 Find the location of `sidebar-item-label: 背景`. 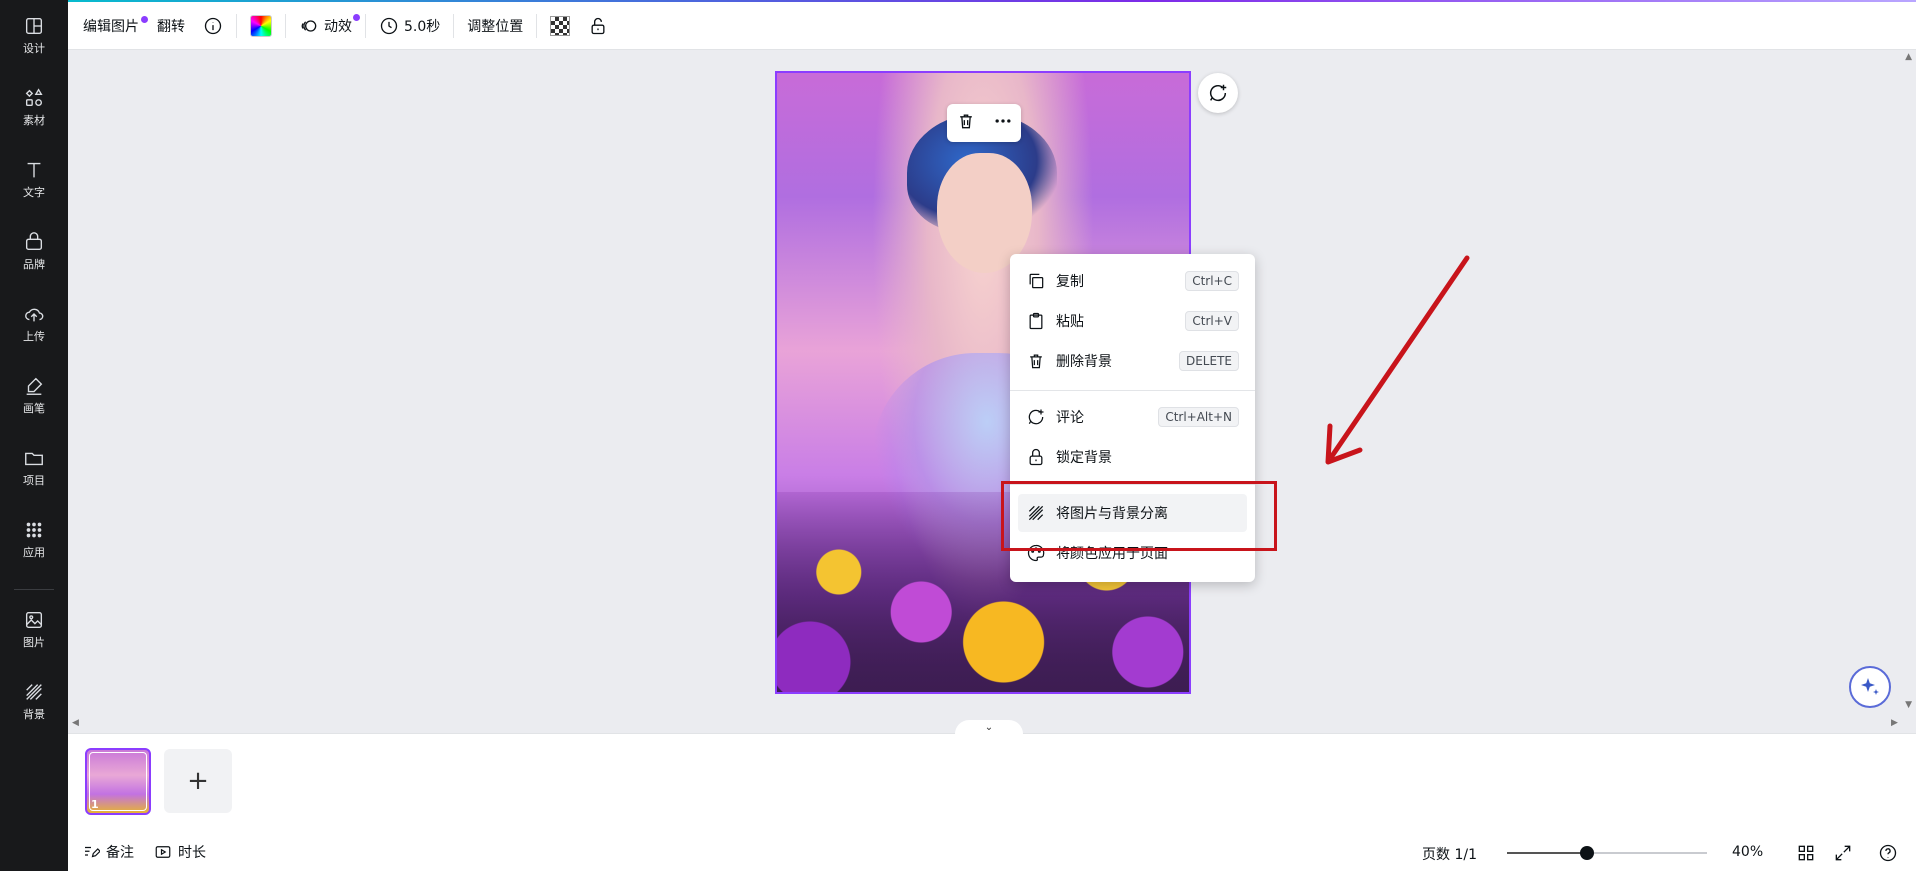

sidebar-item-label: 背景 is located at coordinates (34, 714).